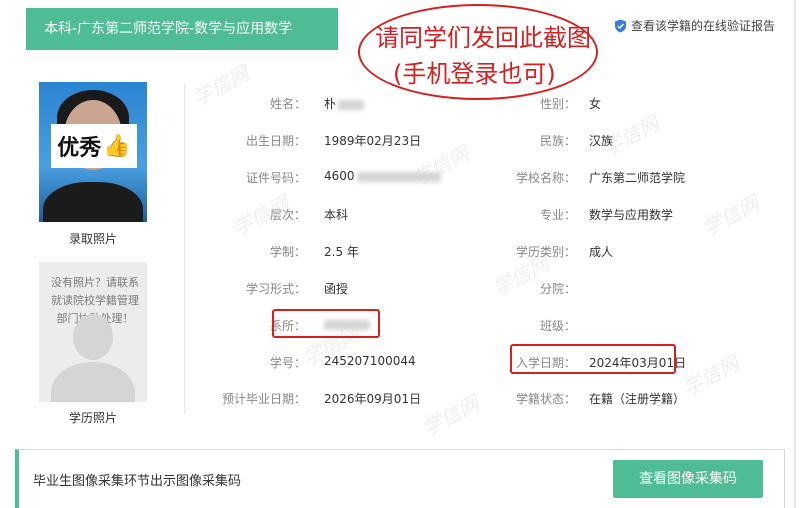  Describe the element at coordinates (382, 176) in the screenshot. I see `id-number-value: 4600` at that location.